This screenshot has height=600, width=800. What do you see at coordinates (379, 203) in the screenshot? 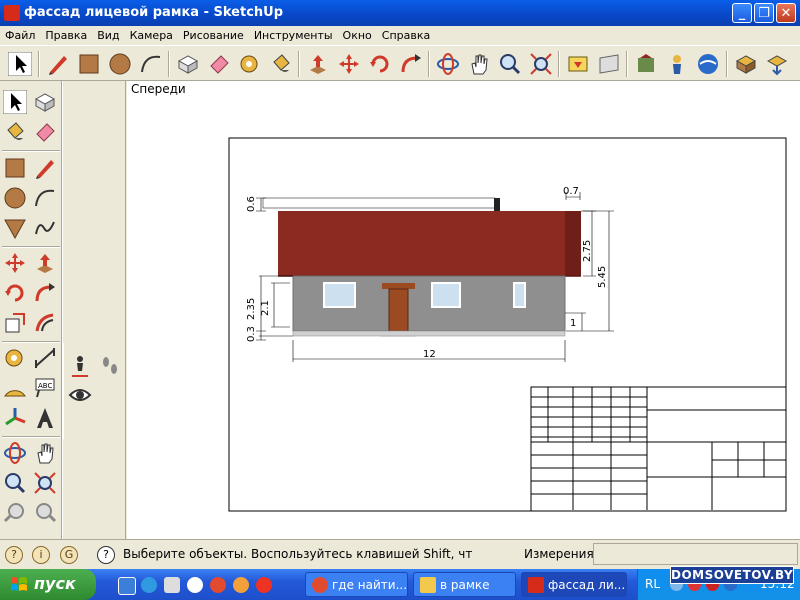
I see `roof-ridge-line` at bounding box center [379, 203].